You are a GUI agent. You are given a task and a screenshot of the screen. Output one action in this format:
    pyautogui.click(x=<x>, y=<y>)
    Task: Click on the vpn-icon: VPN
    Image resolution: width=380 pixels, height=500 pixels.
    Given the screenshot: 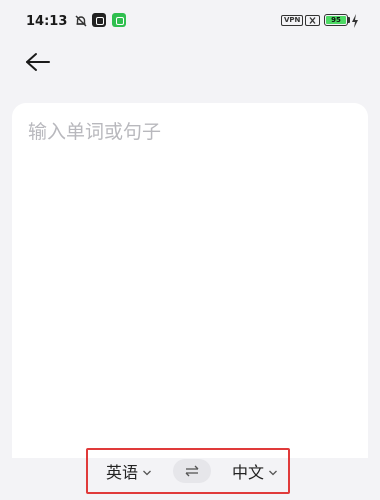 What is the action you would take?
    pyautogui.click(x=292, y=20)
    